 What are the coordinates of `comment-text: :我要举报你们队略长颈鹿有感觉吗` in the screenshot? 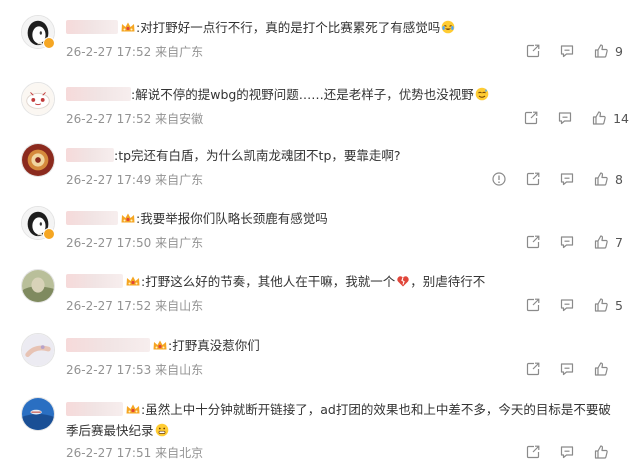 It's located at (343, 218).